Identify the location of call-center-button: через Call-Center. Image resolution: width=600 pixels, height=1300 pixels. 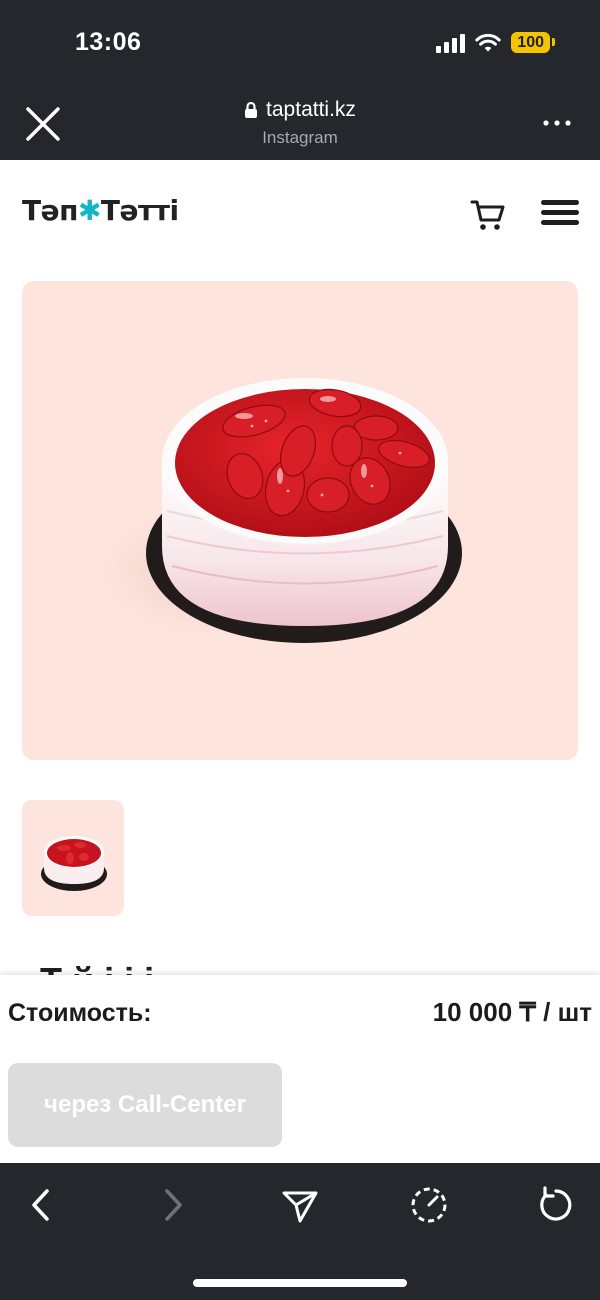
(145, 1105).